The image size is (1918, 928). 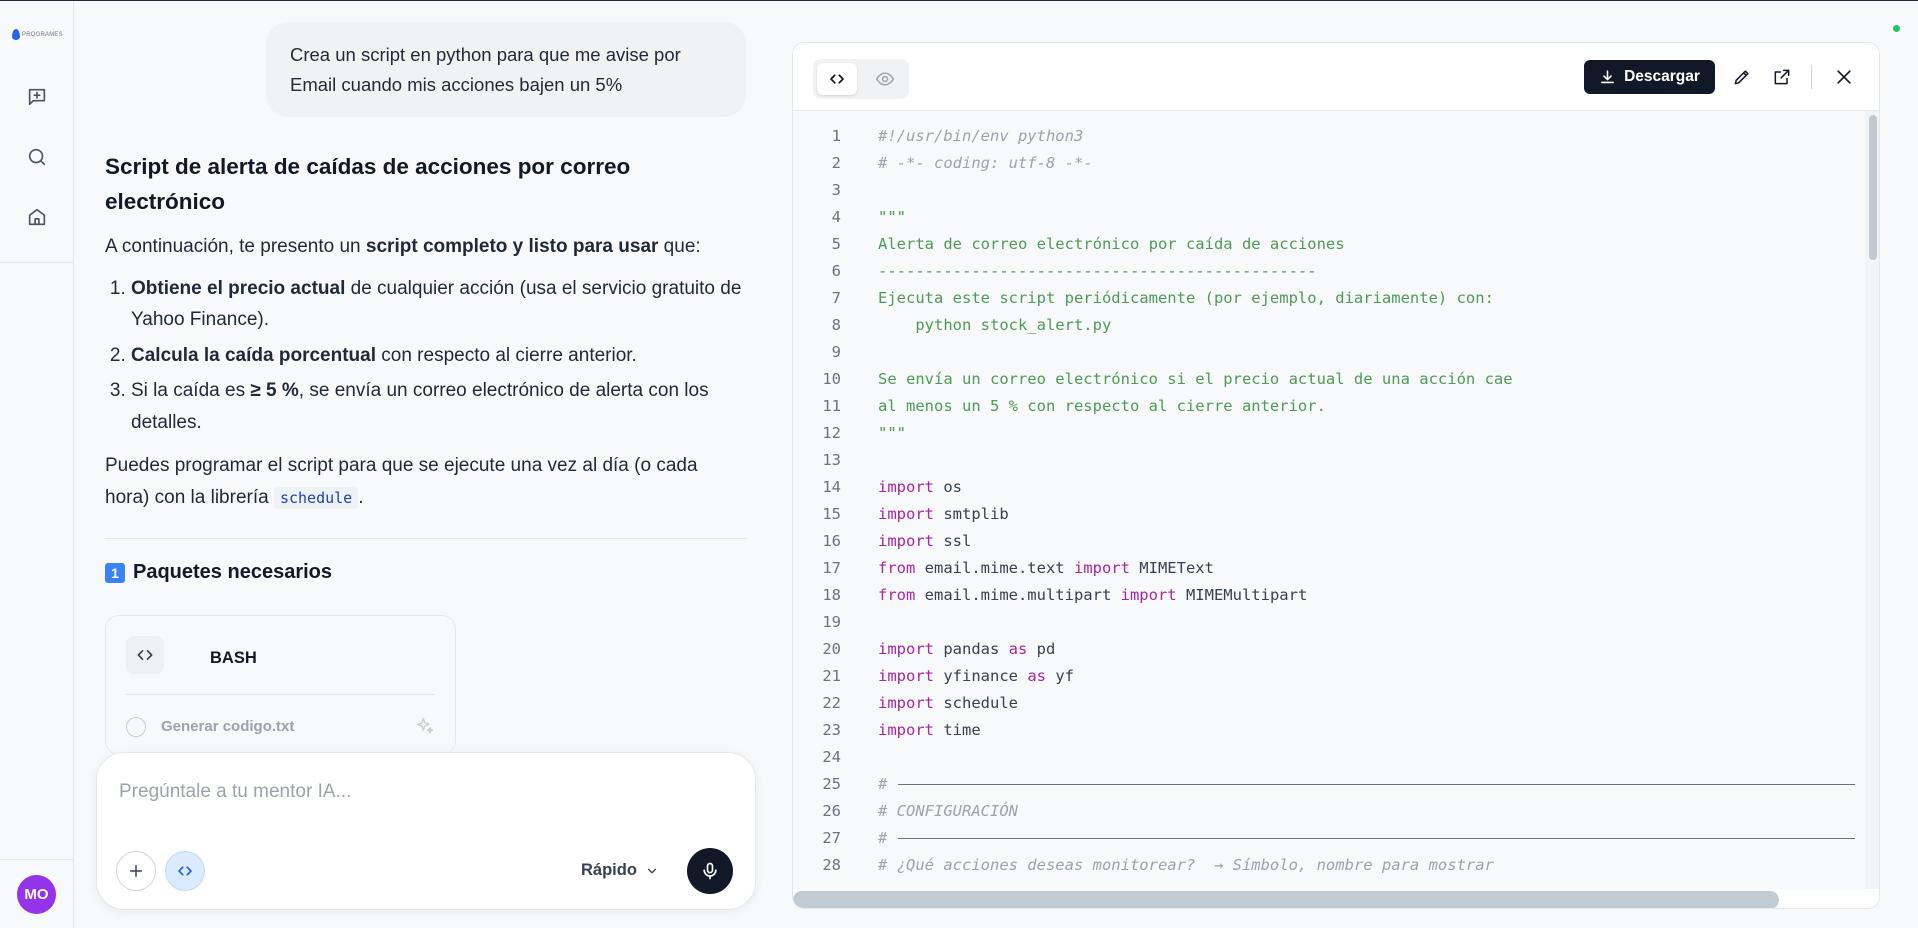 What do you see at coordinates (1329, 325) in the screenshot?
I see `code-line: 8 python stock_alert.py` at bounding box center [1329, 325].